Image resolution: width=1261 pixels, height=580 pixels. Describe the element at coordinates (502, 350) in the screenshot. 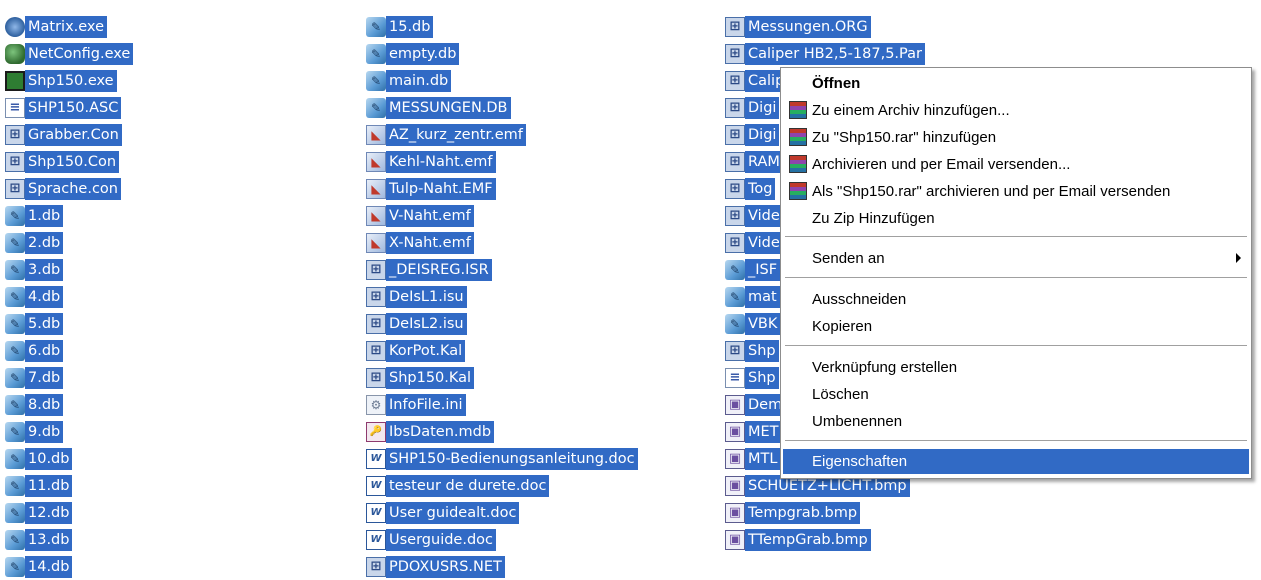

I see `file-item: KorPot.Kal` at that location.